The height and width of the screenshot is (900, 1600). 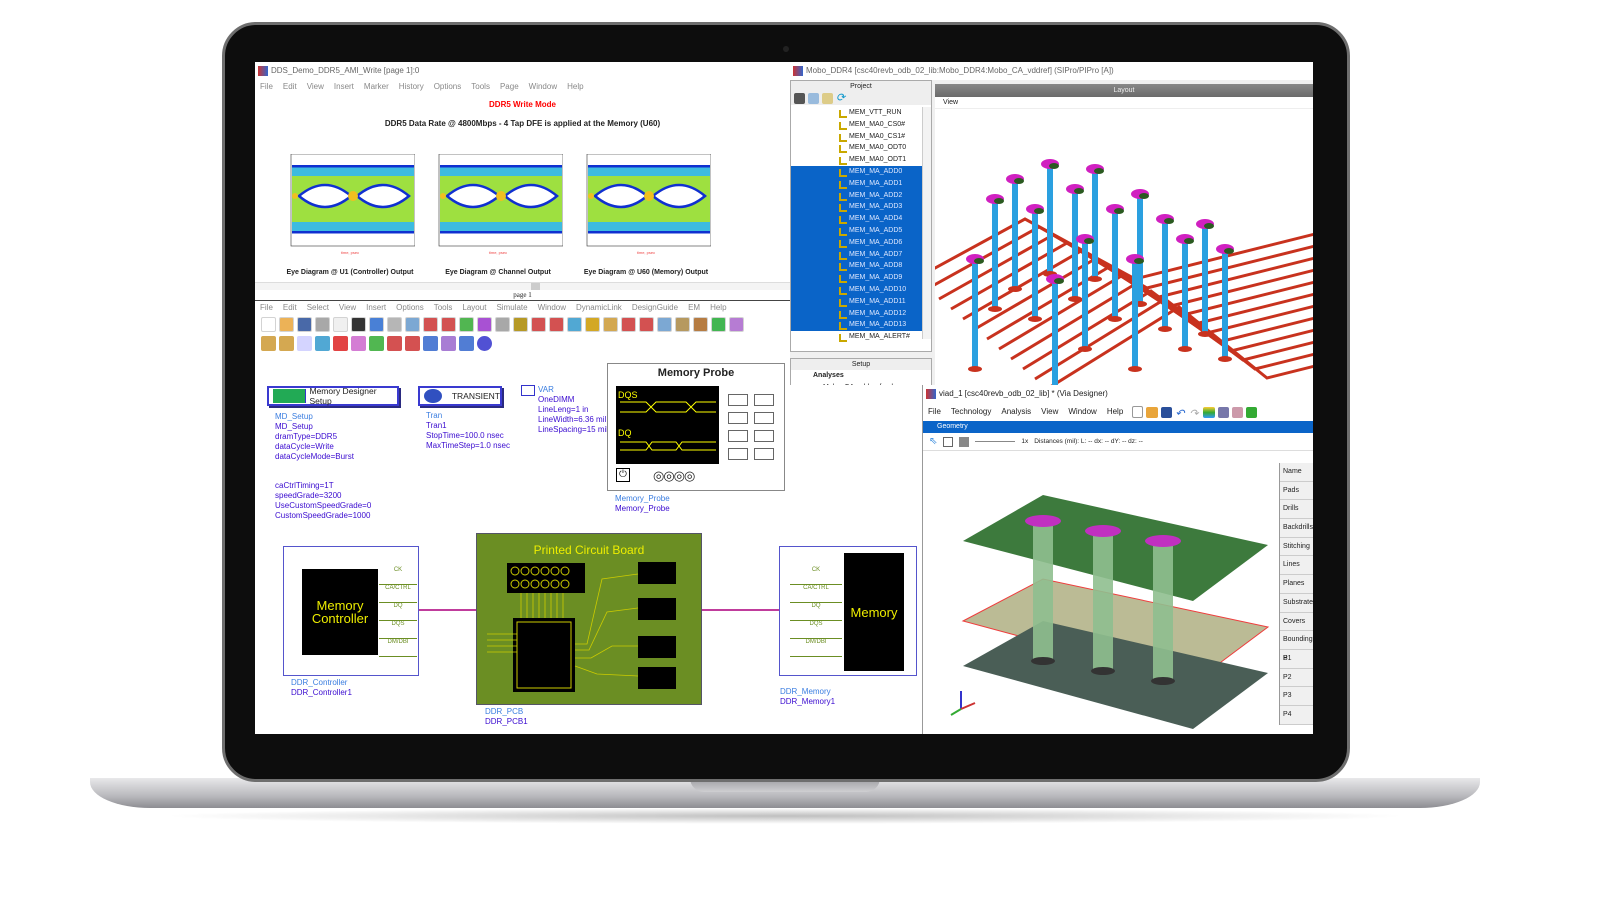 I want to click on auto-icon, so click(x=448, y=343).